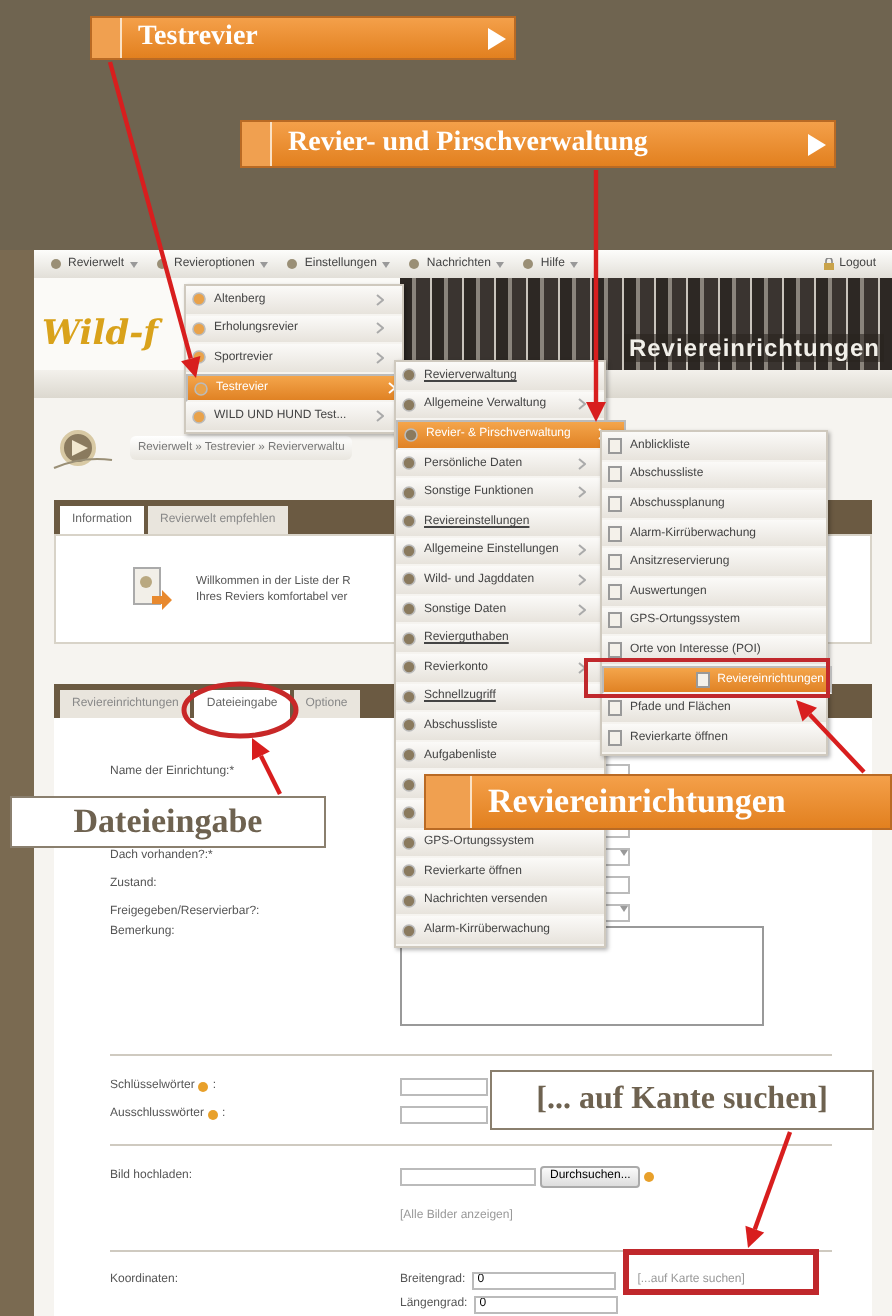  What do you see at coordinates (240, 710) in the screenshot?
I see `highlight-ellipse` at bounding box center [240, 710].